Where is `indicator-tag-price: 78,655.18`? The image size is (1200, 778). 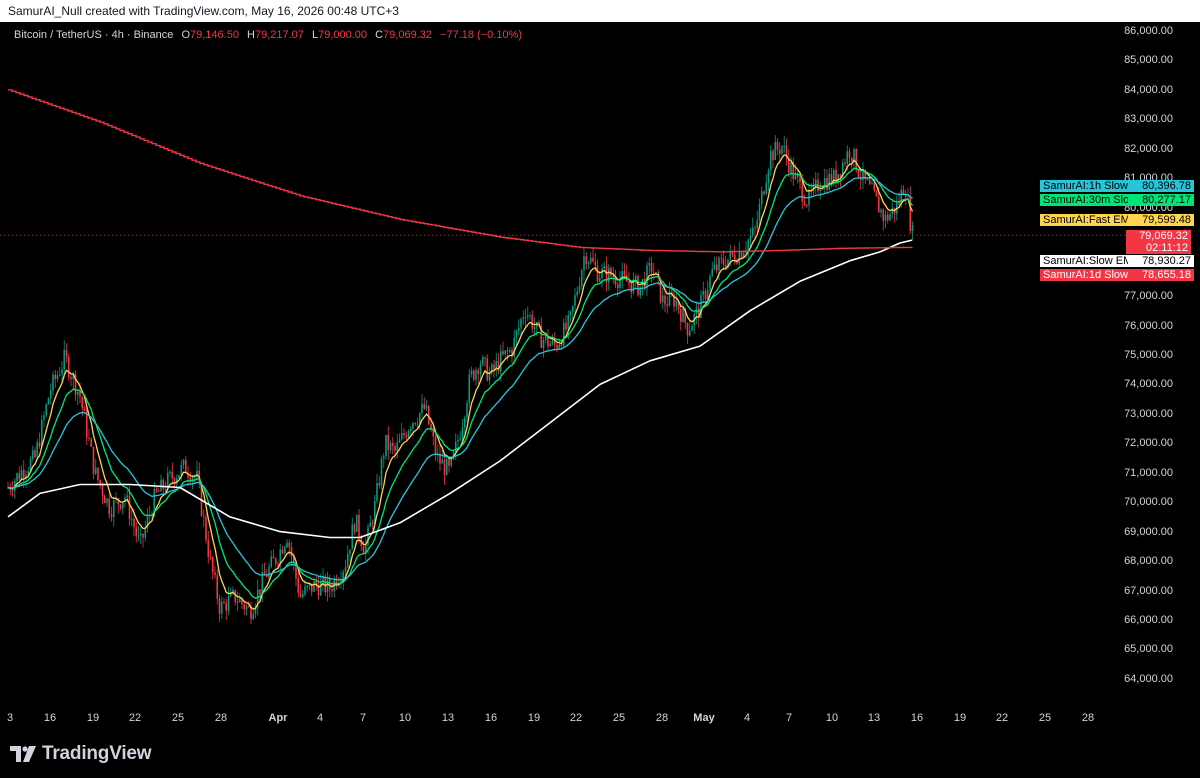
indicator-tag-price: 78,655.18 is located at coordinates (1161, 275).